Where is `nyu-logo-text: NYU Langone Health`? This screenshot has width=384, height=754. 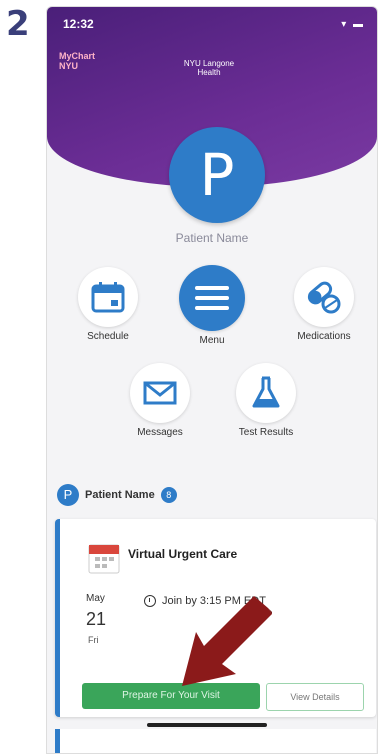
nyu-logo-text: NYU Langone Health is located at coordinates (209, 68).